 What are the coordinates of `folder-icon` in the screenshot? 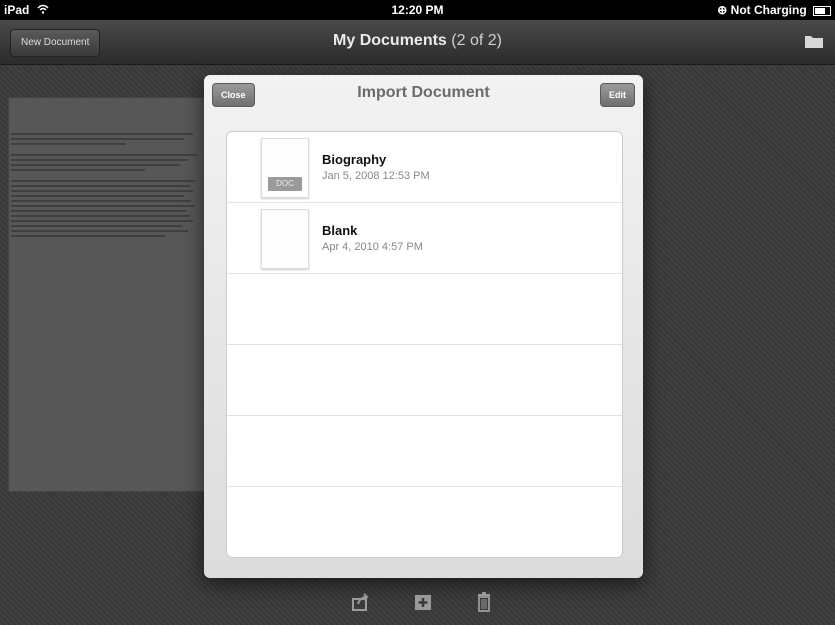 It's located at (814, 41).